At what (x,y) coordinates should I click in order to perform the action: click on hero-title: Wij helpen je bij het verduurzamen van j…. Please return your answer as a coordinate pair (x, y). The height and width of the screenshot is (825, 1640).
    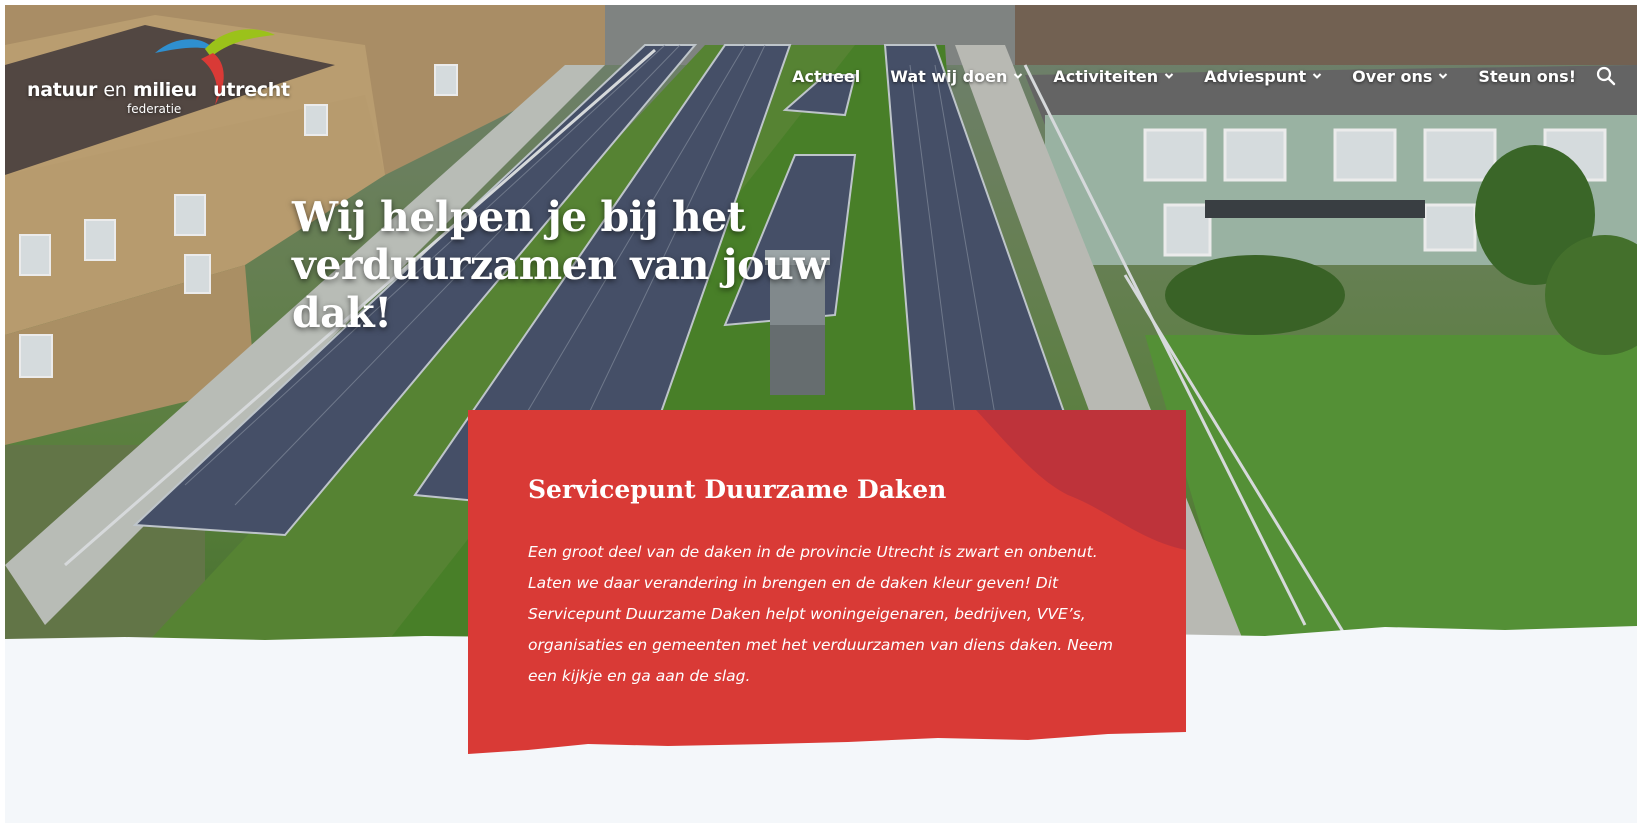
    Looking at the image, I should click on (560, 265).